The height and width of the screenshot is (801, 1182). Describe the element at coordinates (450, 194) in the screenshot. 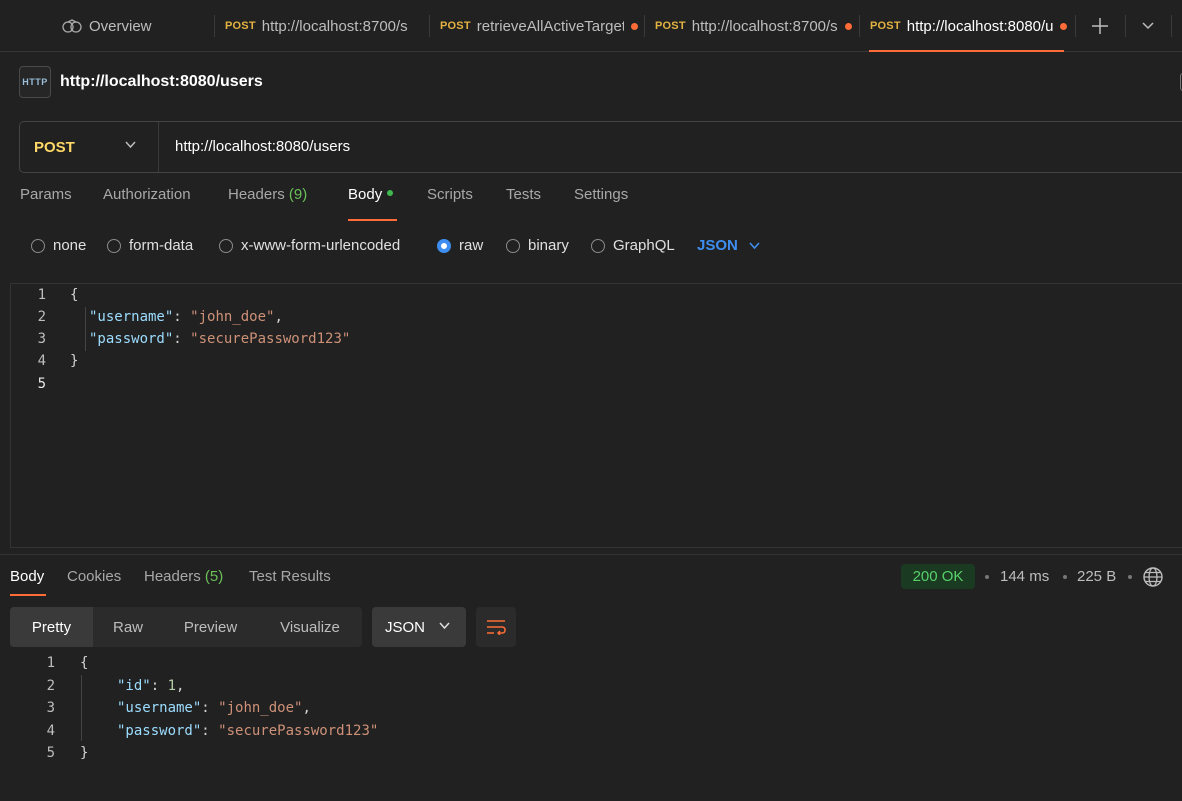

I see `tab-scripts: Scripts` at that location.